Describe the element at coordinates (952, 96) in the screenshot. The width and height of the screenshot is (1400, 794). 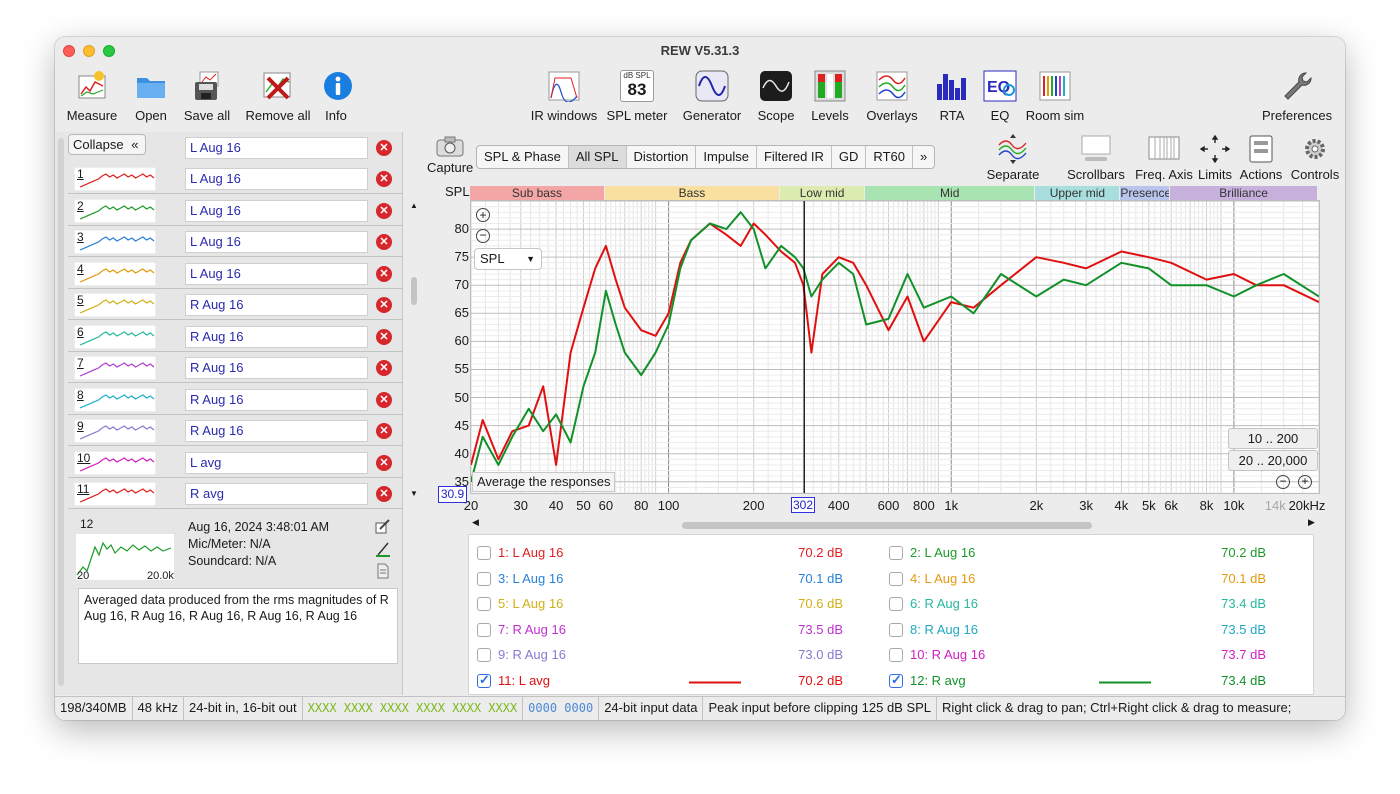
I see `rta-button: RTA` at that location.